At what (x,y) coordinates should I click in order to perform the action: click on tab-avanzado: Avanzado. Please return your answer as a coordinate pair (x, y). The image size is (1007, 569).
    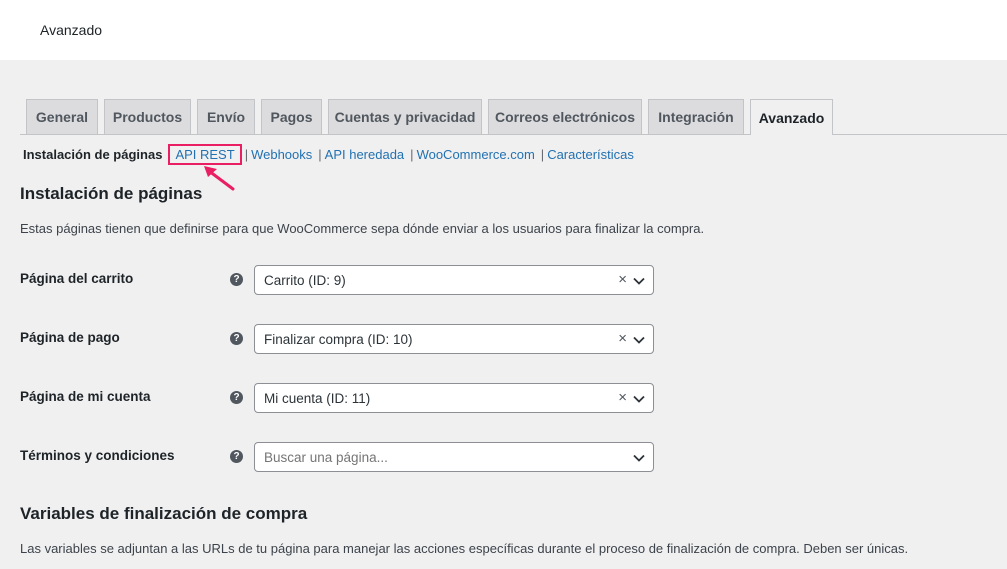
    Looking at the image, I should click on (791, 117).